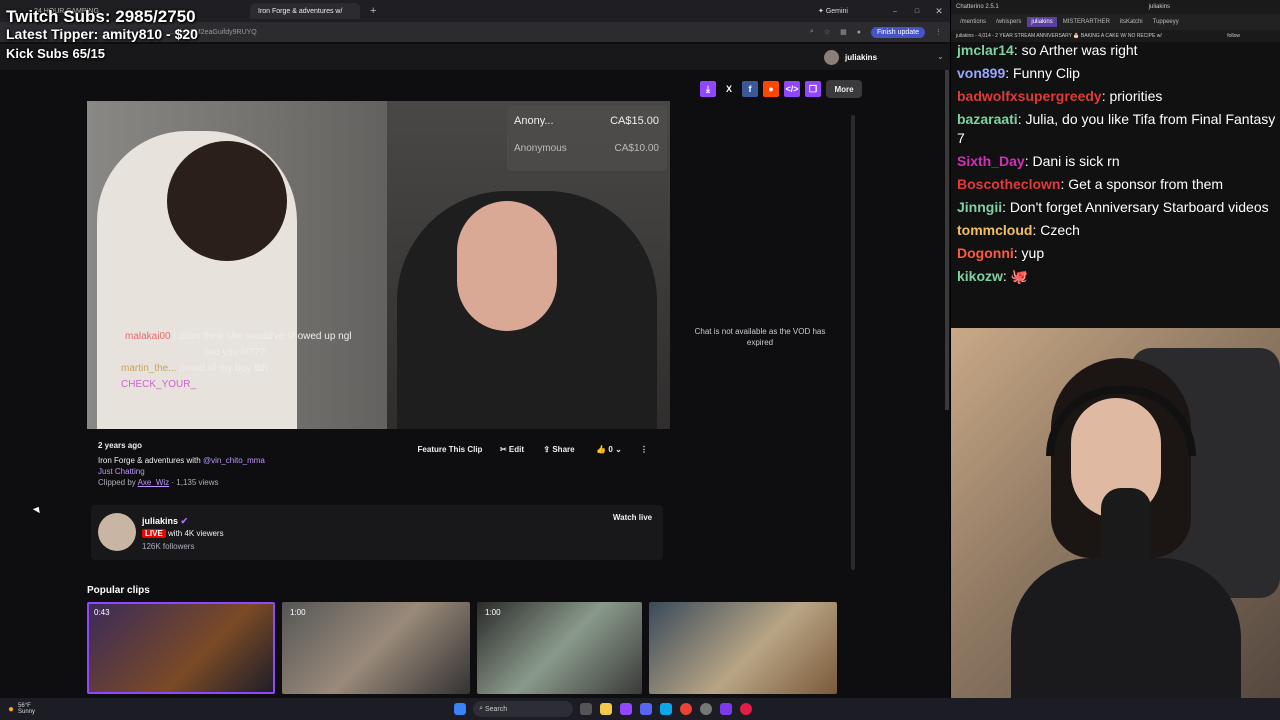 Image resolution: width=1280 pixels, height=720 pixels. I want to click on clip-title-text: Iron Forge & adventures with, so click(149, 460).